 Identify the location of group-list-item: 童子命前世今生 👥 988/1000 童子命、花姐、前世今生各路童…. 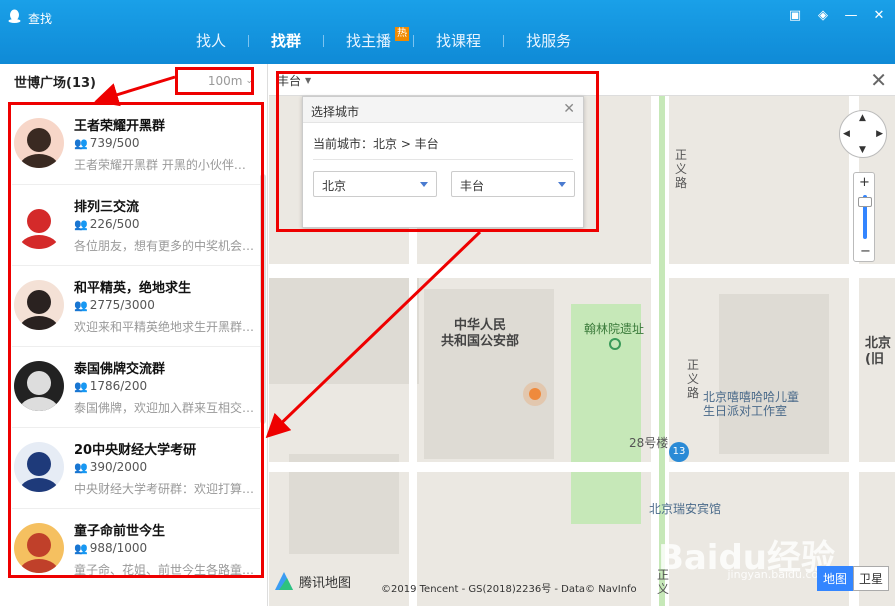
(136, 542).